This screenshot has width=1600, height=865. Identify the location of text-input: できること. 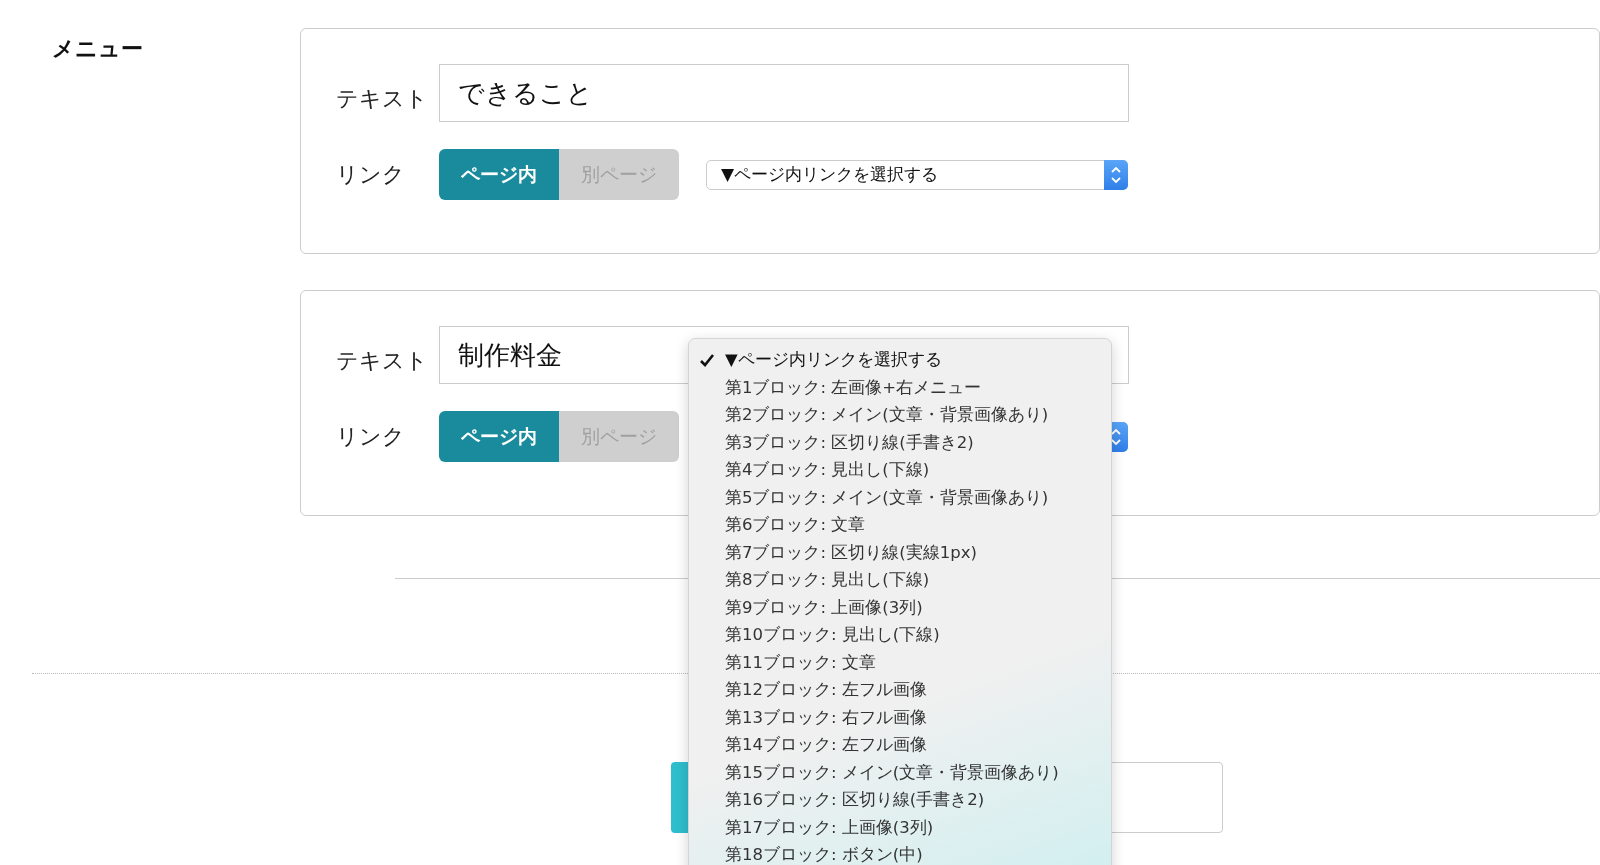
(784, 93).